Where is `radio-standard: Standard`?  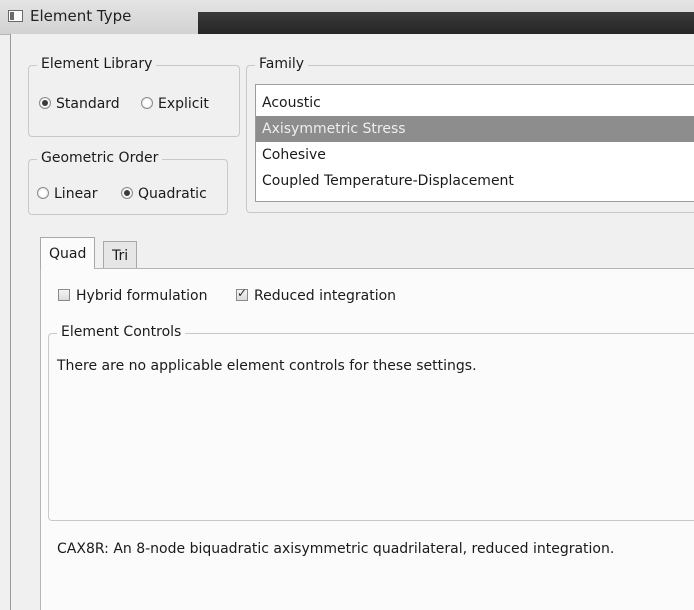
radio-standard: Standard is located at coordinates (79, 104).